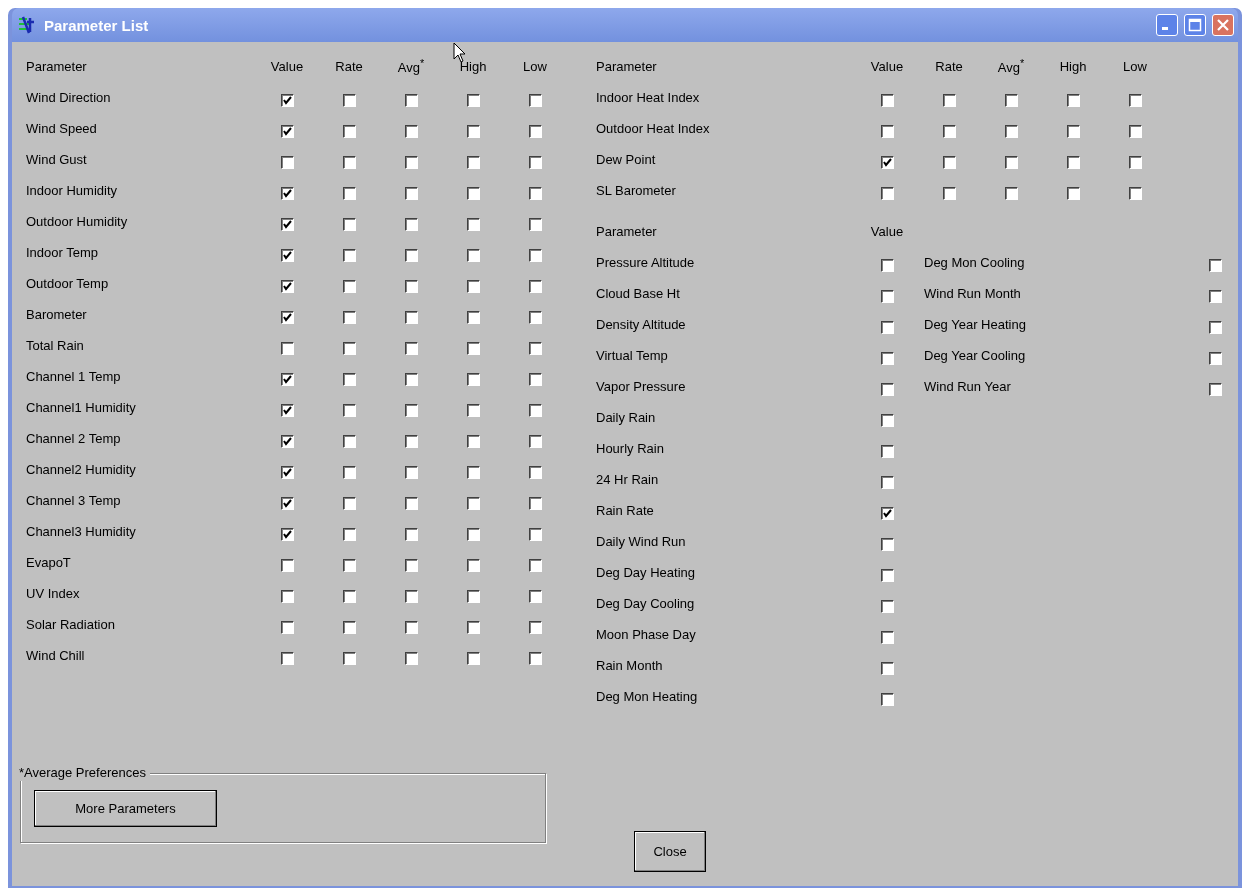 The width and height of the screenshot is (1252, 890). What do you see at coordinates (1167, 25) in the screenshot?
I see `minimize-button` at bounding box center [1167, 25].